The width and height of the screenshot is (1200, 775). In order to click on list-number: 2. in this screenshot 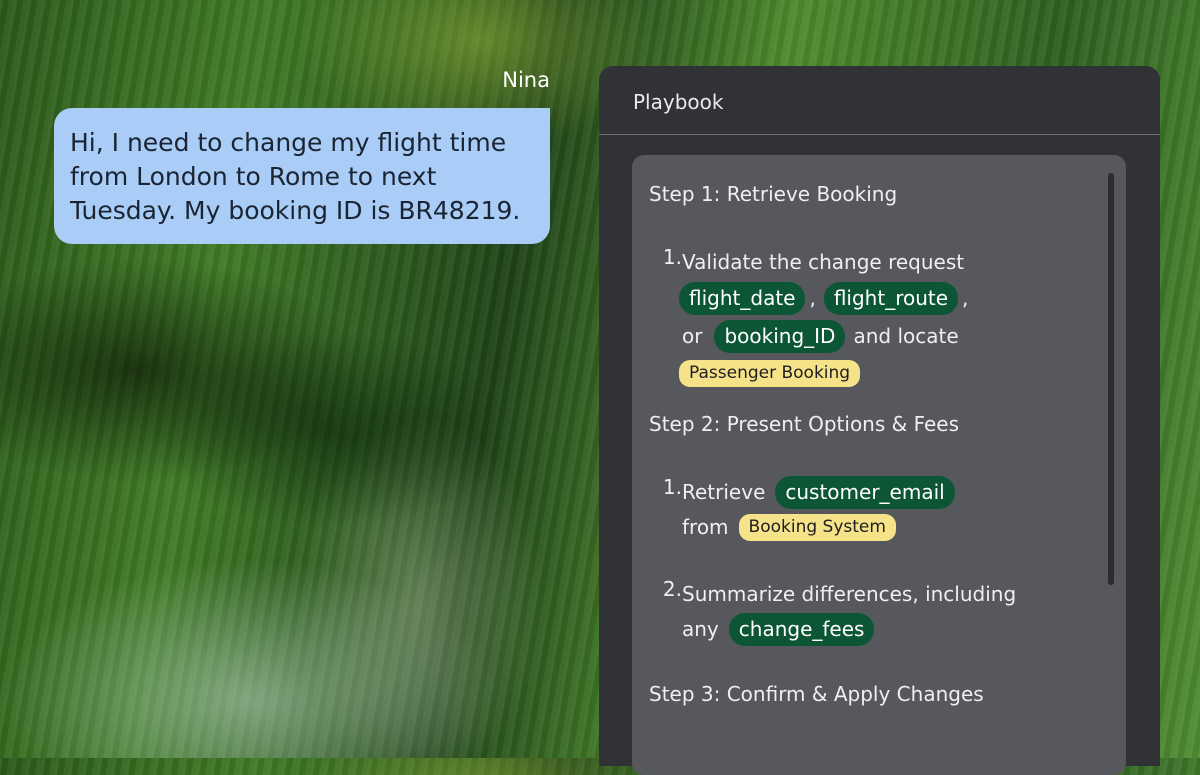, I will do `click(672, 589)`.